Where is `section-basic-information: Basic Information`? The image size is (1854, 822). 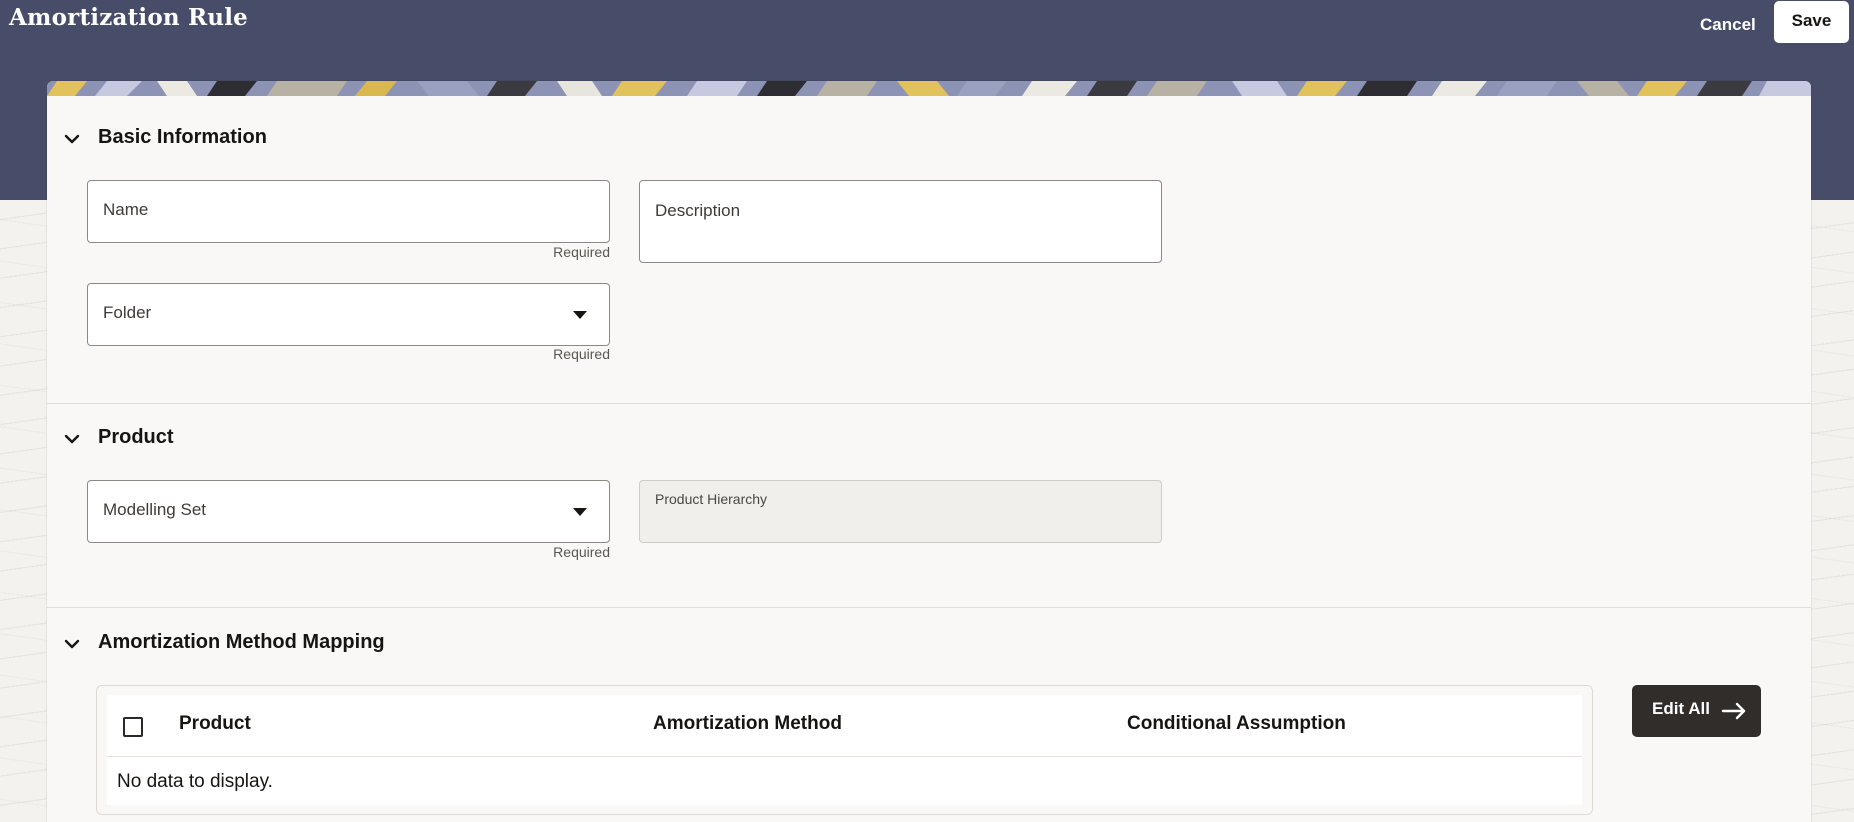
section-basic-information: Basic Information is located at coordinates (247, 139).